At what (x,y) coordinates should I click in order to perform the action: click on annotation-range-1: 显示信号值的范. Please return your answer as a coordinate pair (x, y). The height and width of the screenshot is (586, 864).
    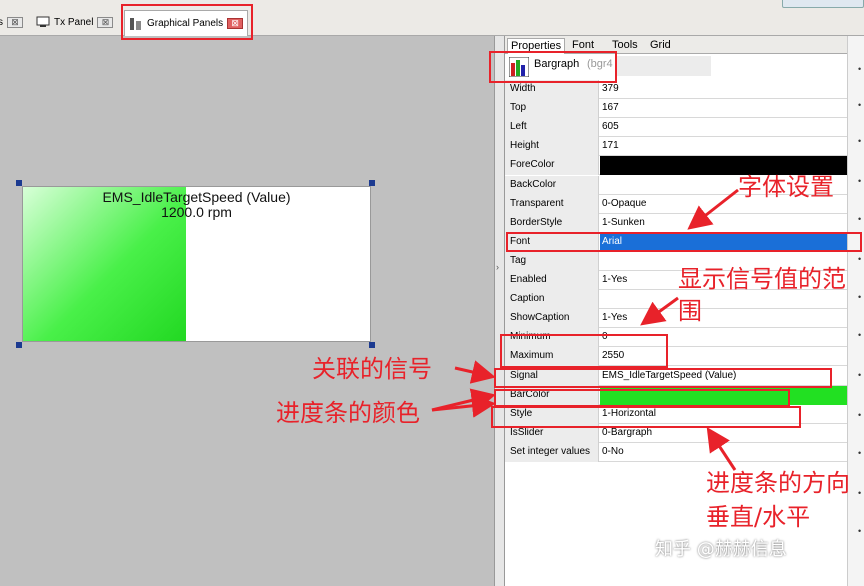
    Looking at the image, I should click on (762, 279).